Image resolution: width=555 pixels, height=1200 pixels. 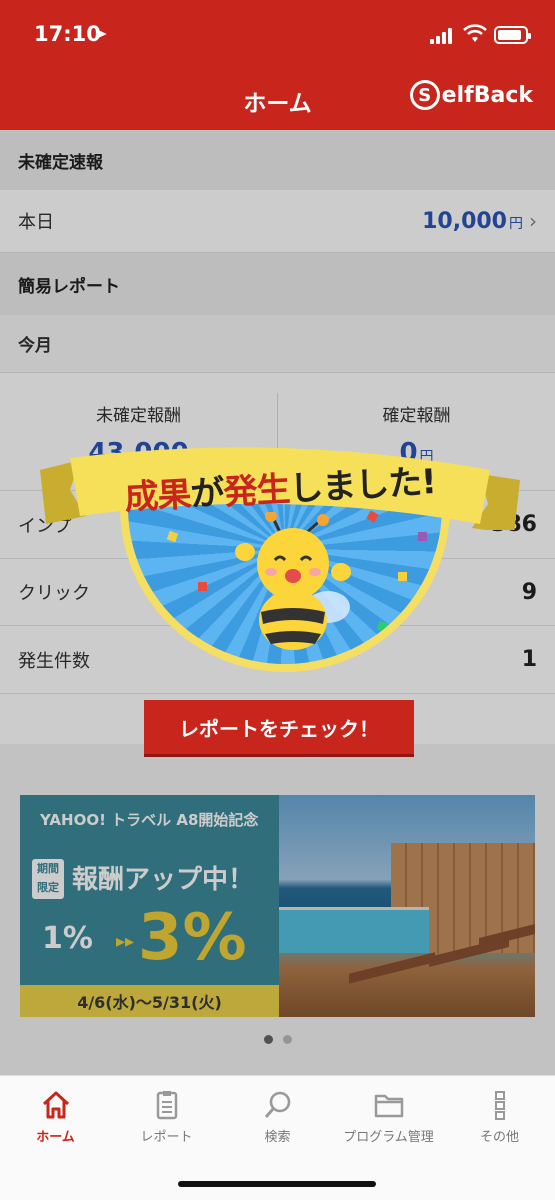 I want to click on top-bar: 17:10 ➤ ホーム S elfBack, so click(x=277, y=65).